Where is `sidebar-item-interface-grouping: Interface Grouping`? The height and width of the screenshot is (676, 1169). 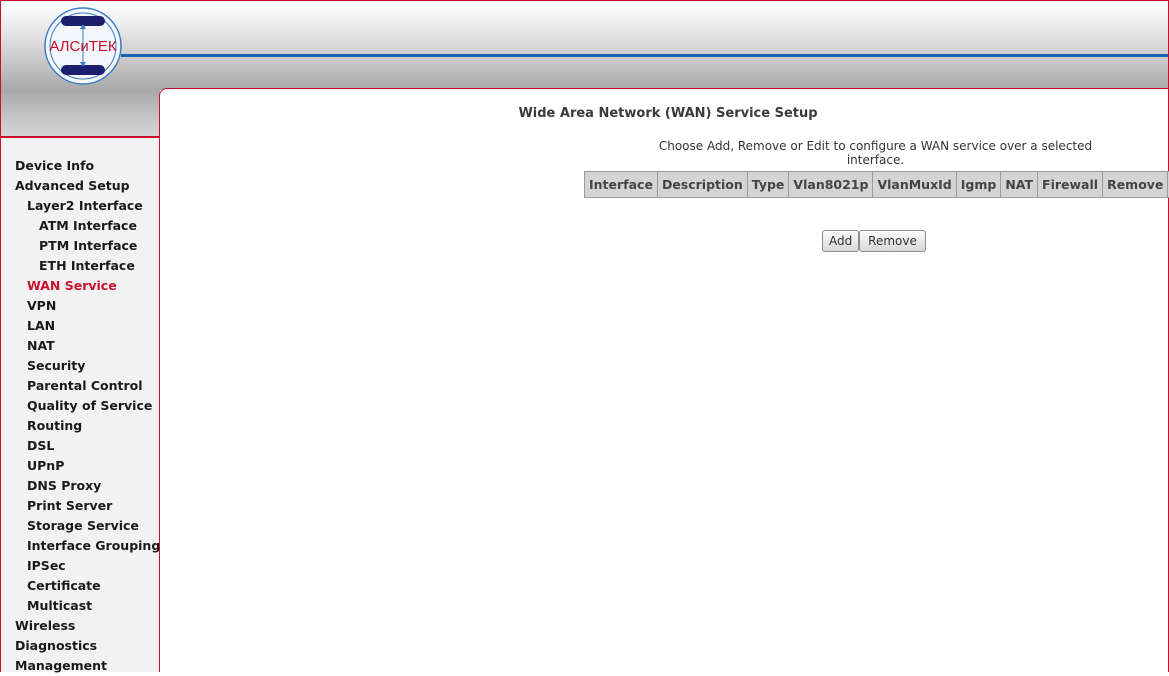 sidebar-item-interface-grouping: Interface Grouping is located at coordinates (80, 546).